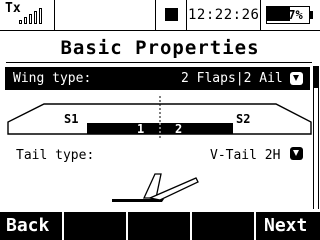  Describe the element at coordinates (33, 16) in the screenshot. I see `signal-strength-icon` at that location.